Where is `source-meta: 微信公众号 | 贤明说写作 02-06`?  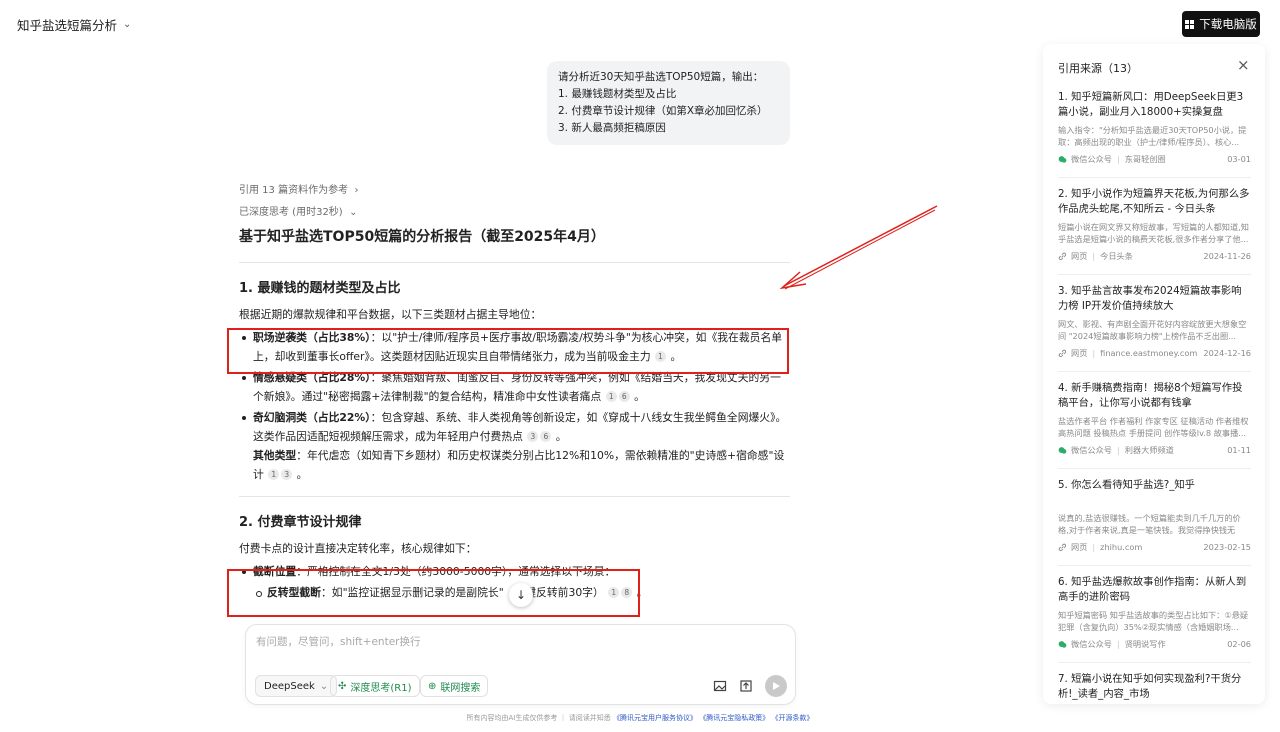
source-meta: 微信公众号 | 贤明说写作 02-06 is located at coordinates (1154, 644).